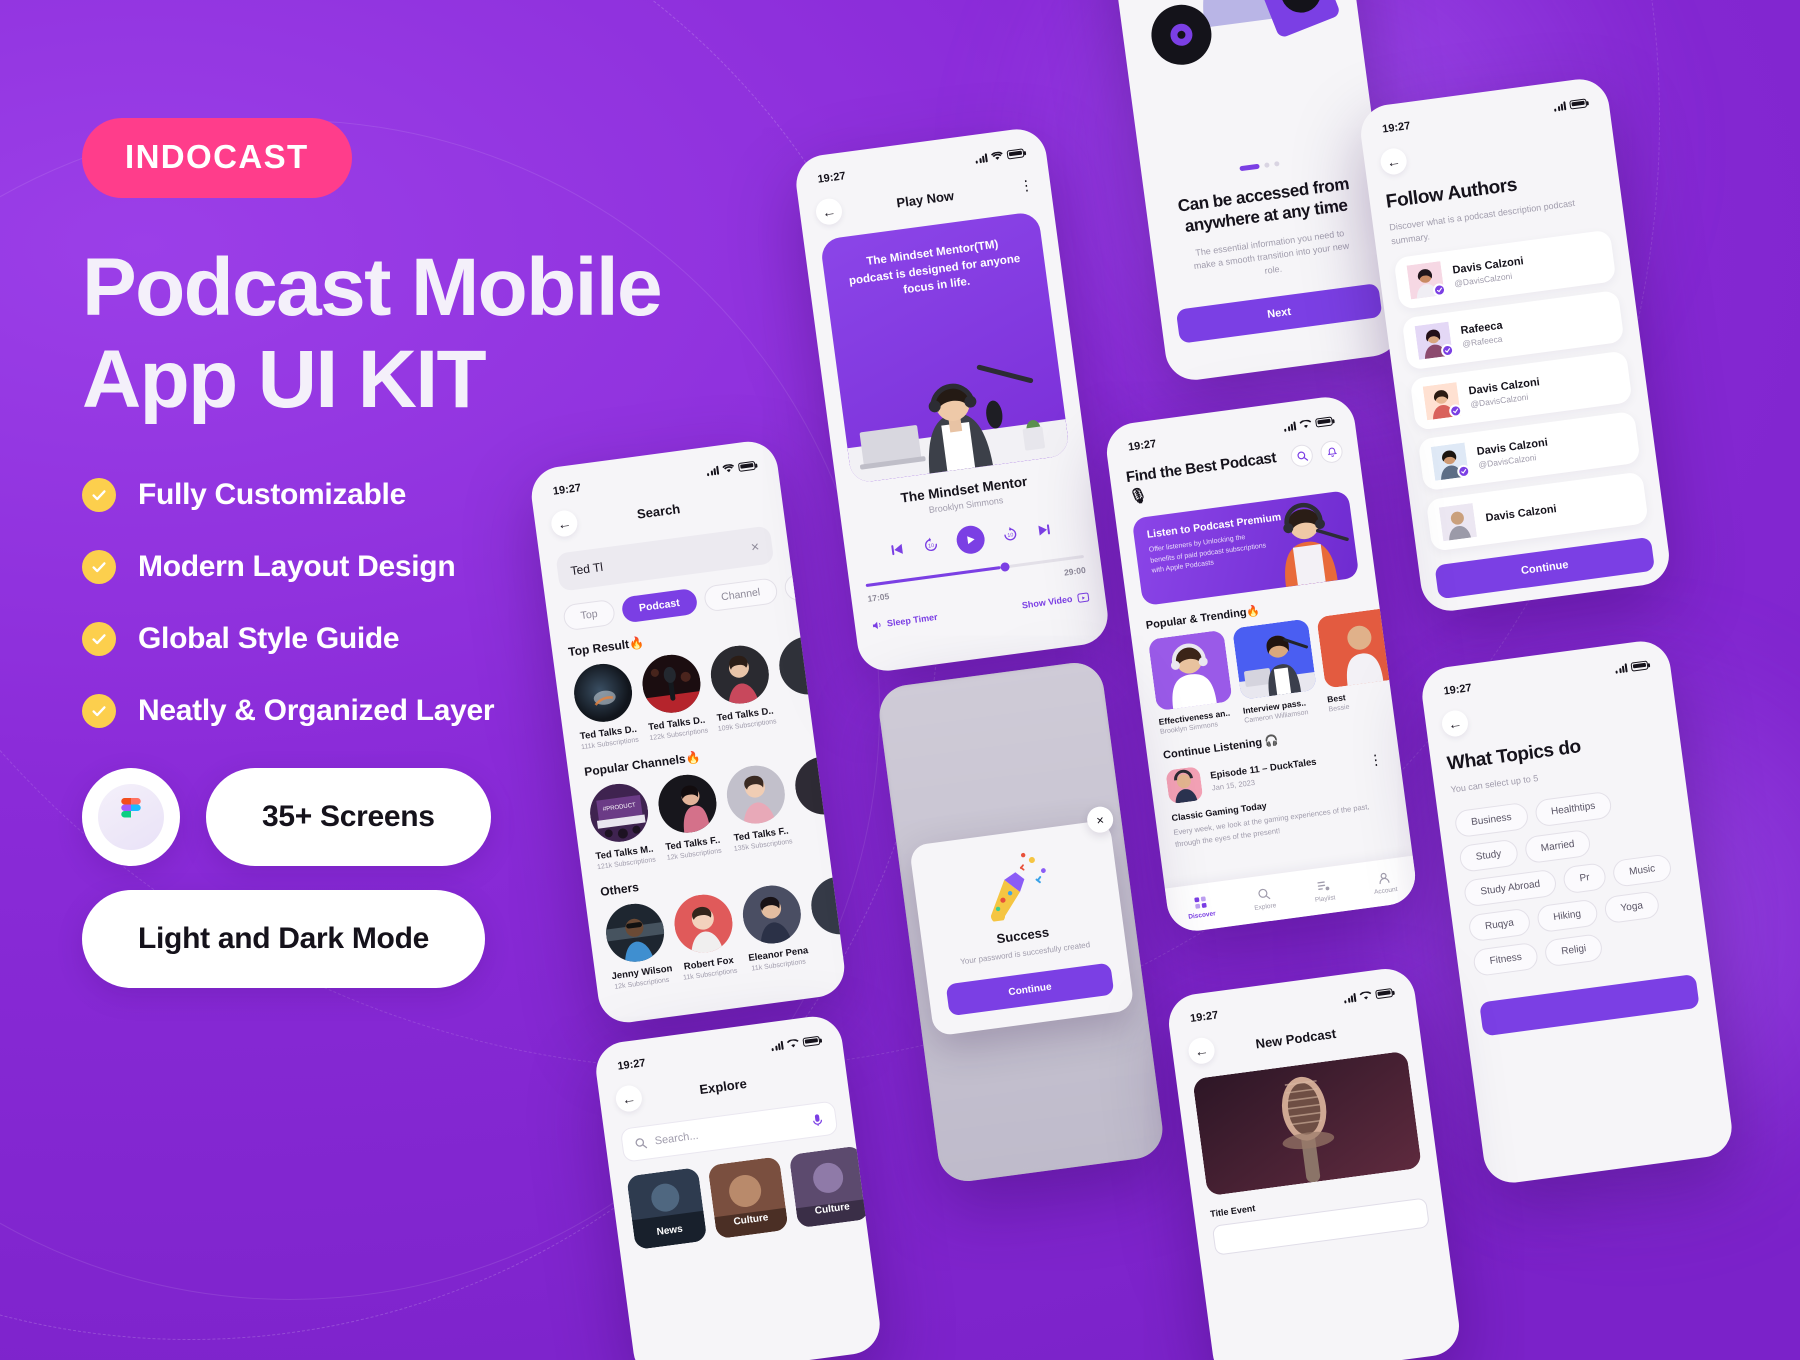 The height and width of the screenshot is (1360, 1800). Describe the element at coordinates (1325, 898) in the screenshot. I see `tab-label: Playlist` at that location.